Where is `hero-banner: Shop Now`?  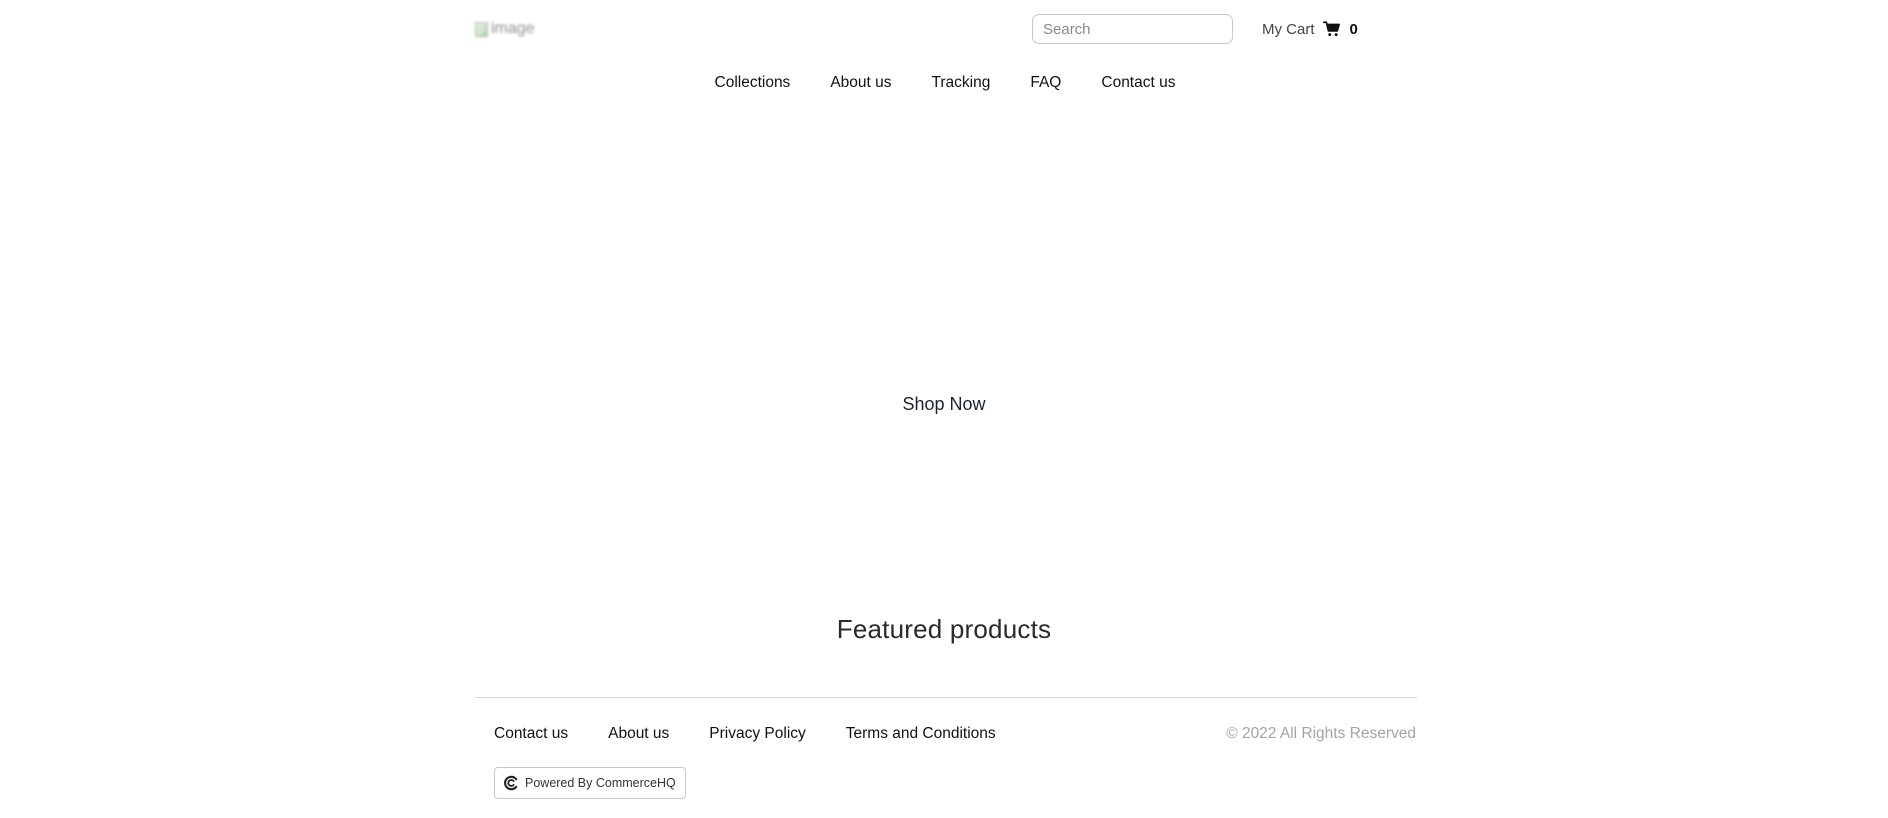 hero-banner: Shop Now is located at coordinates (944, 404).